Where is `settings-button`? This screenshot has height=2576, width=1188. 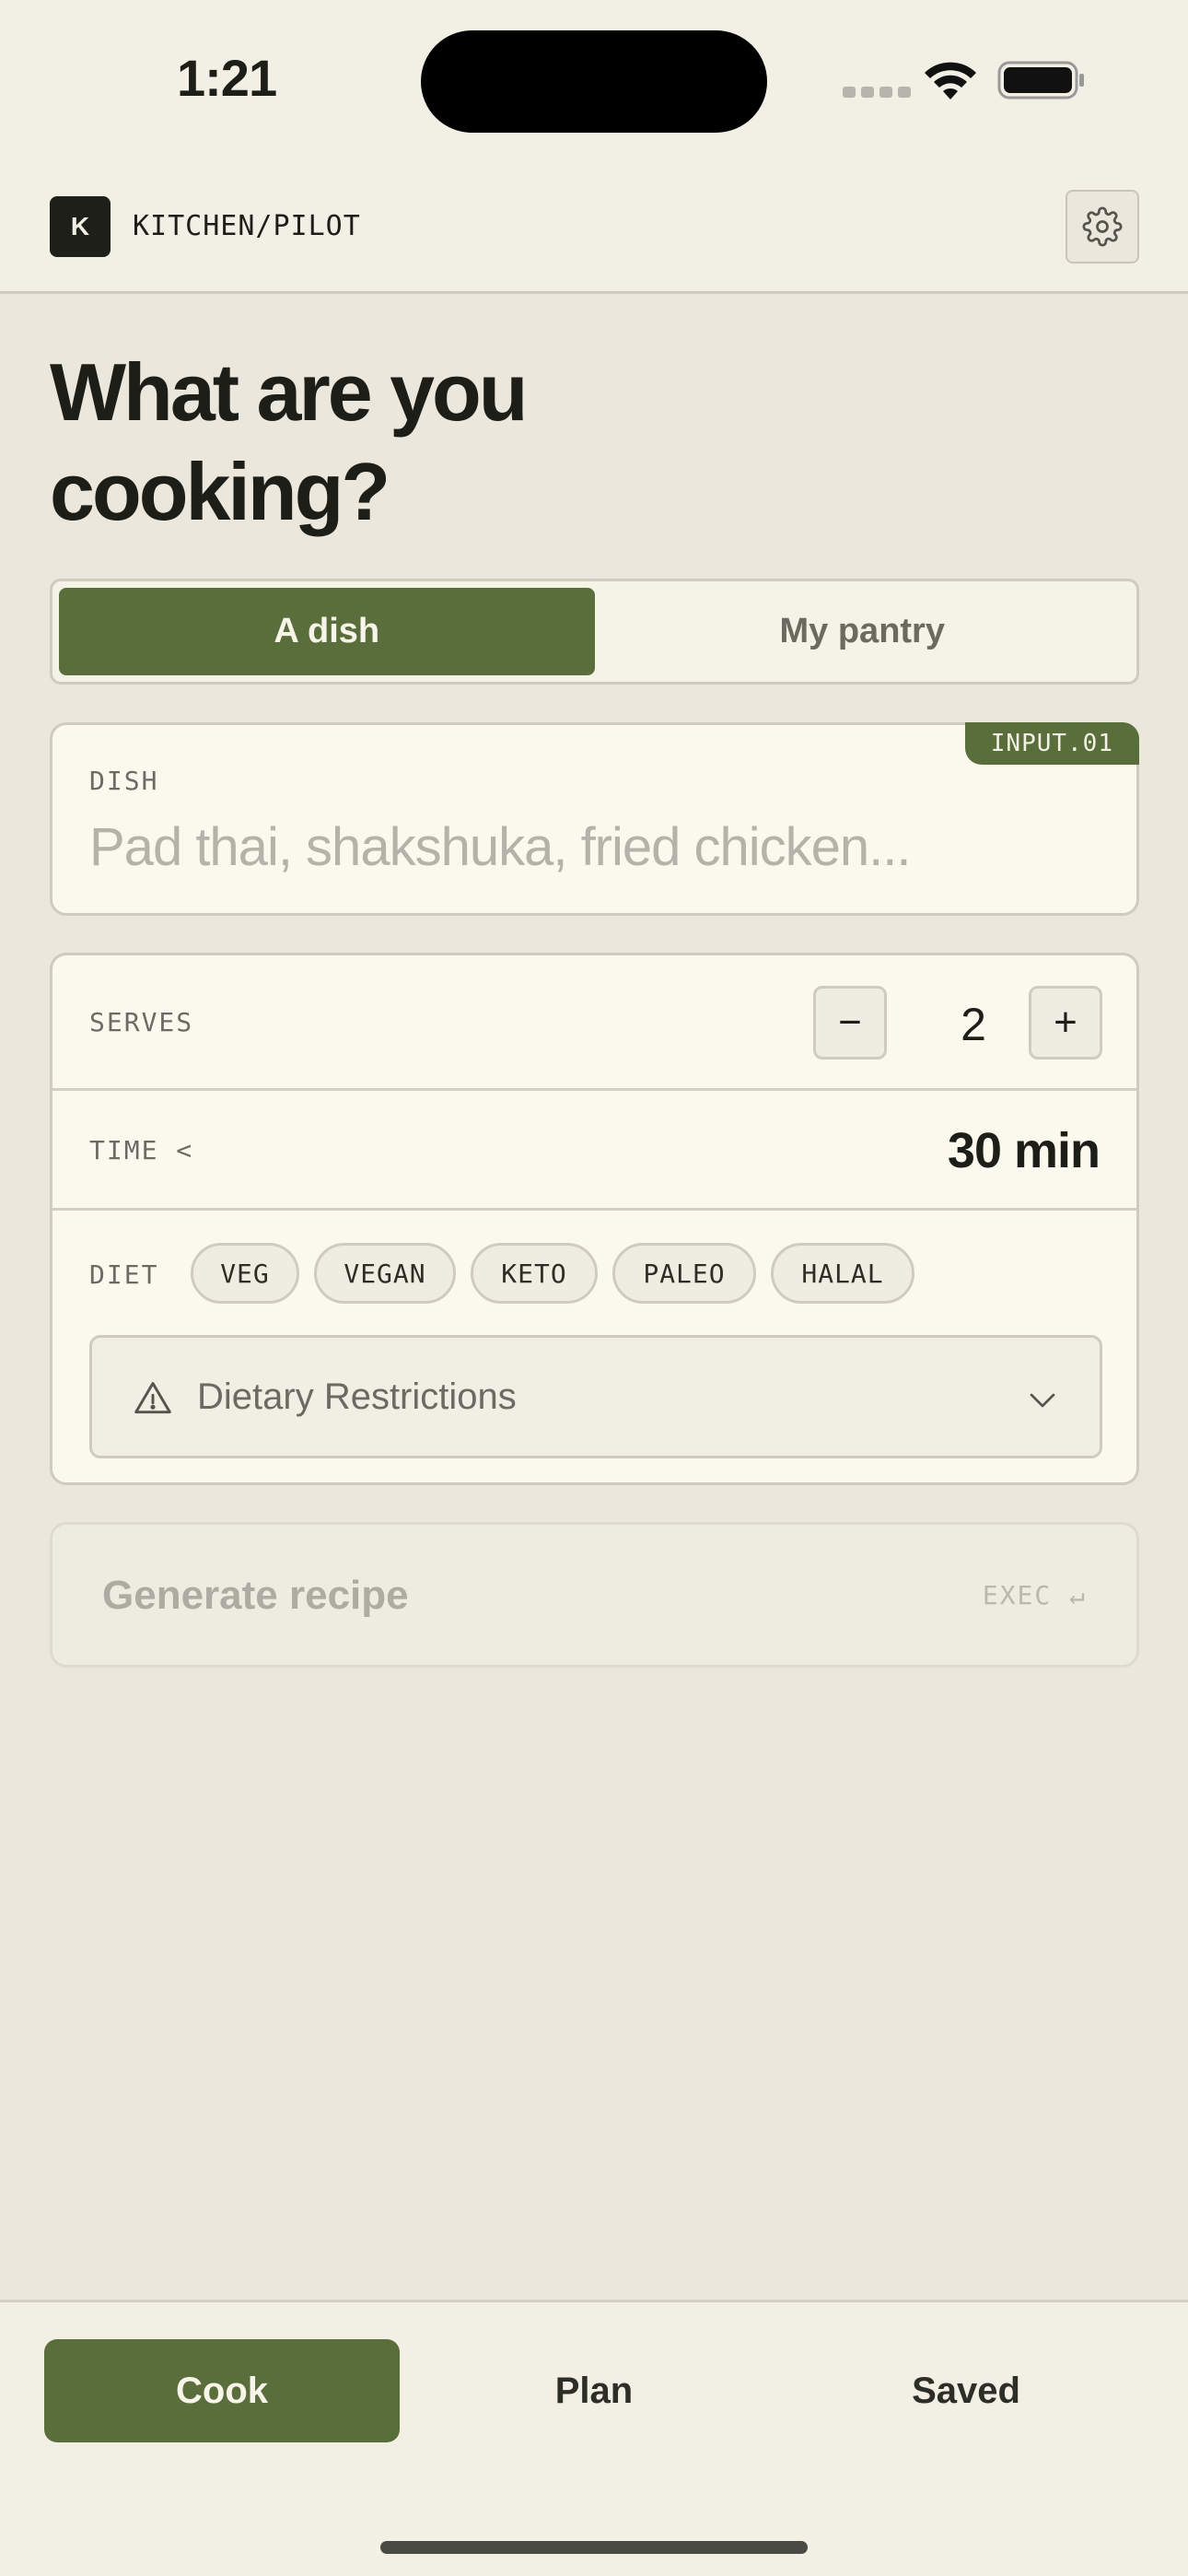
settings-button is located at coordinates (1102, 227).